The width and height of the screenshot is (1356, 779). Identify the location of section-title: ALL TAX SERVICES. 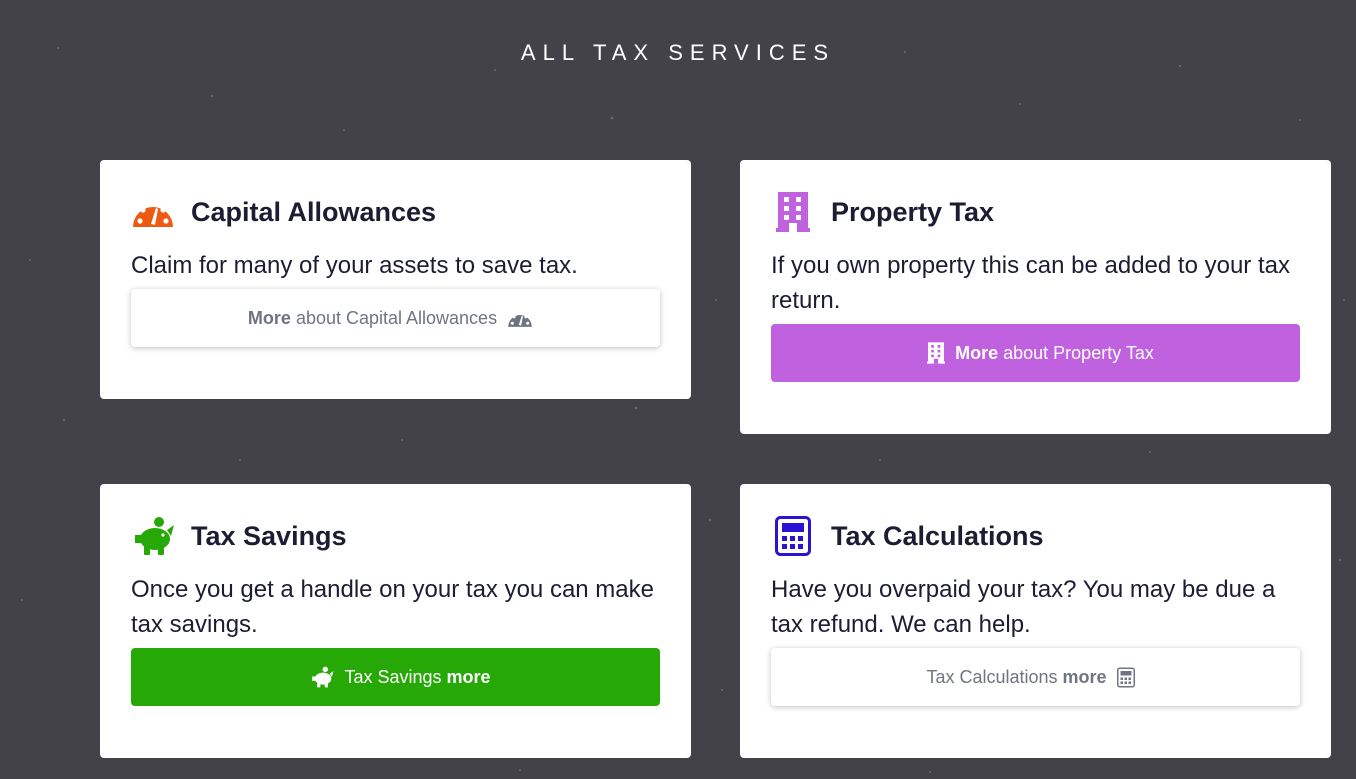
(678, 52).